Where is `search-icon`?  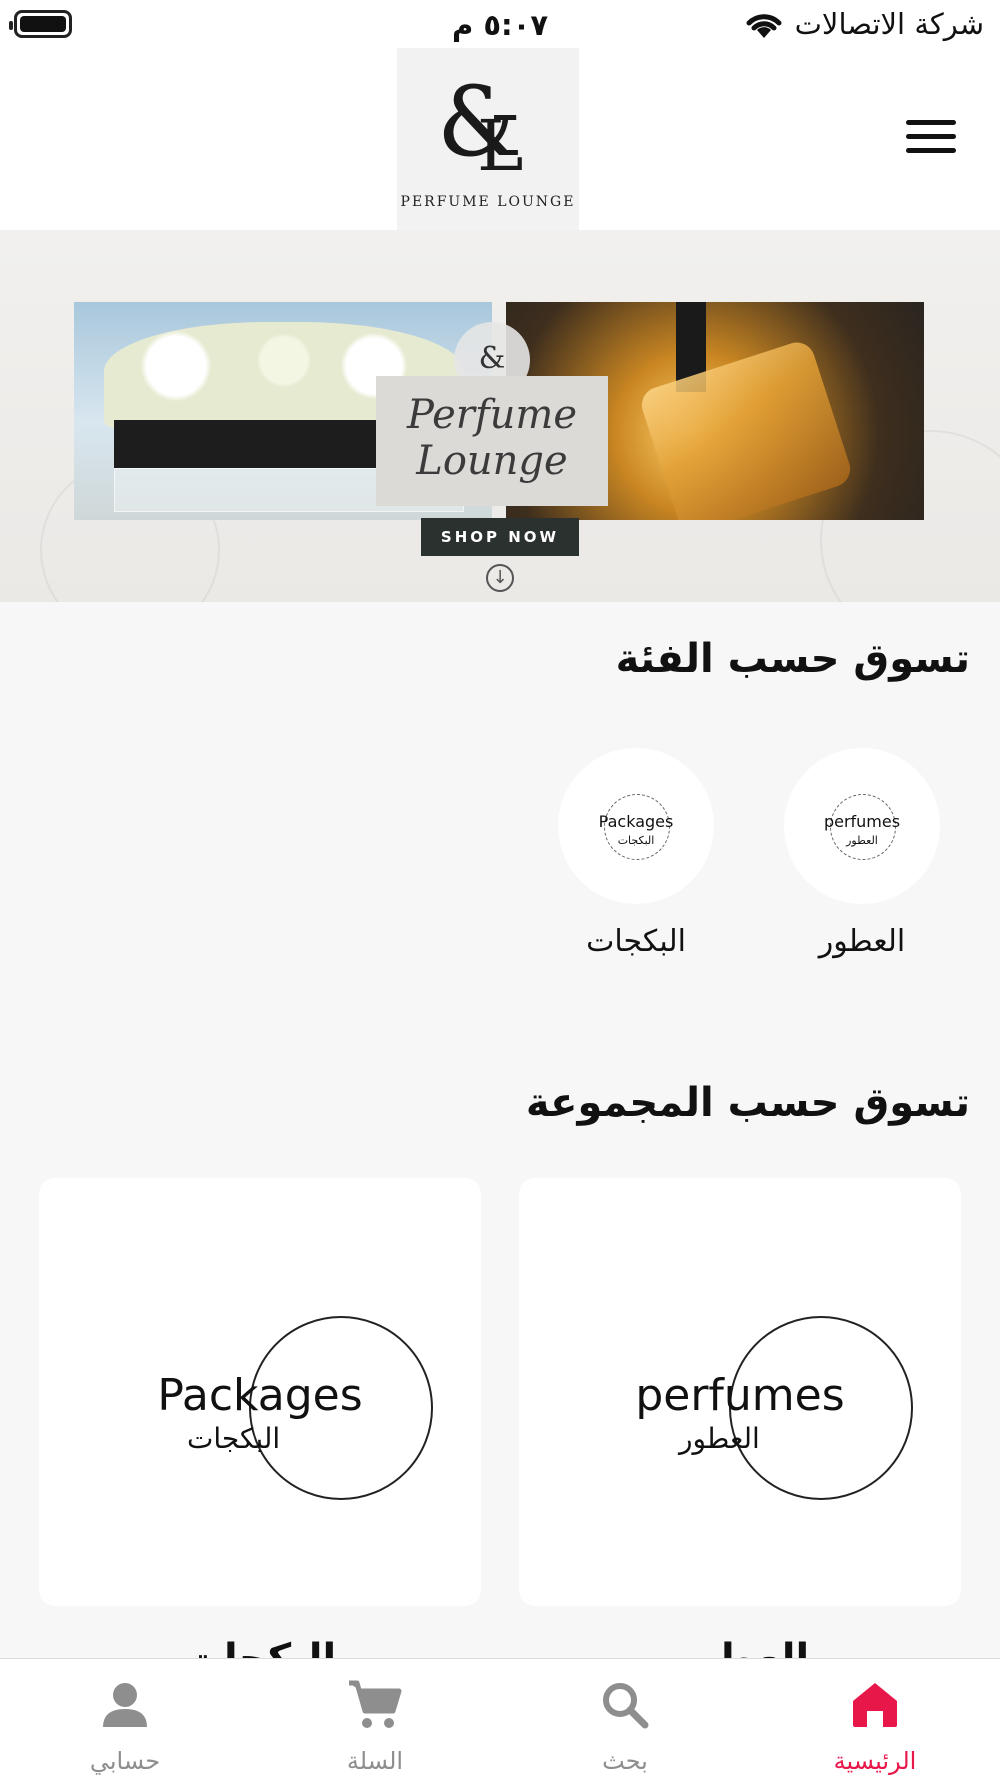 search-icon is located at coordinates (625, 1705).